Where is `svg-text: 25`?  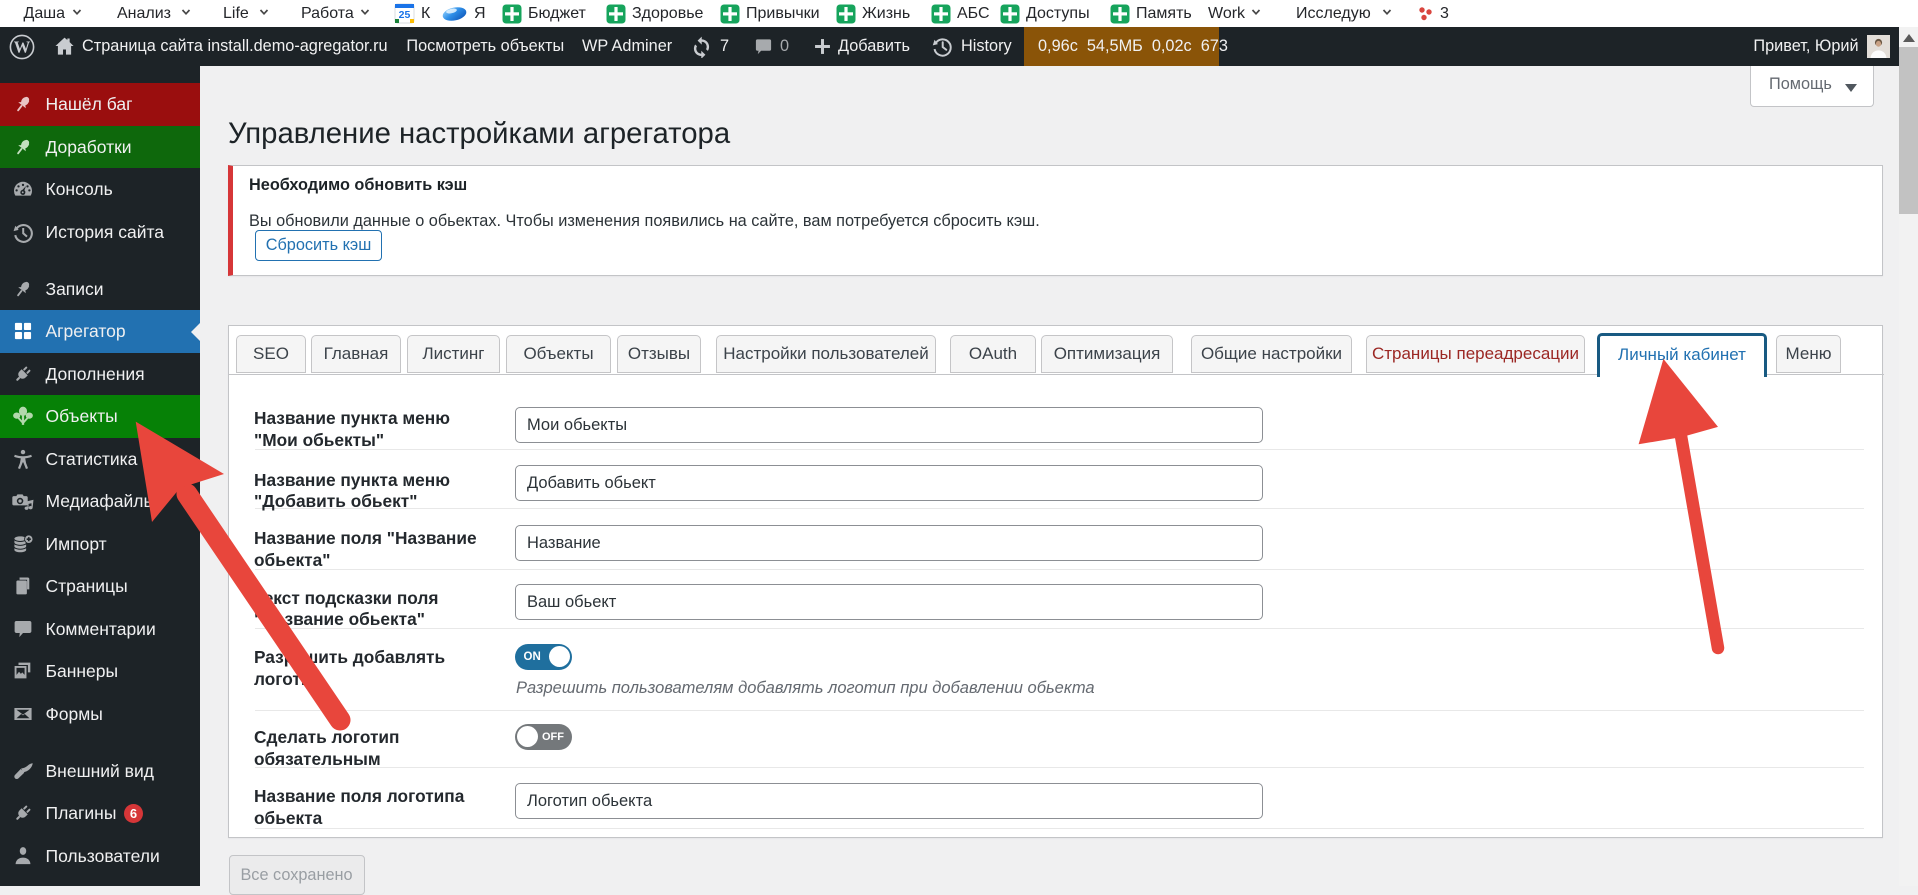 svg-text: 25 is located at coordinates (405, 15).